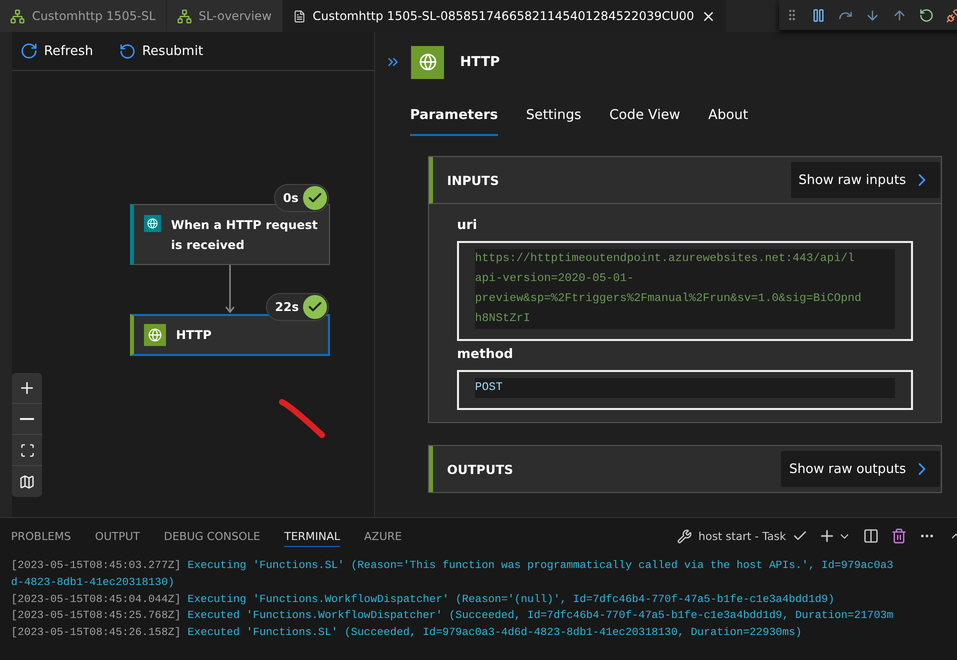 The width and height of the screenshot is (957, 660). I want to click on trash-icon, so click(899, 536).